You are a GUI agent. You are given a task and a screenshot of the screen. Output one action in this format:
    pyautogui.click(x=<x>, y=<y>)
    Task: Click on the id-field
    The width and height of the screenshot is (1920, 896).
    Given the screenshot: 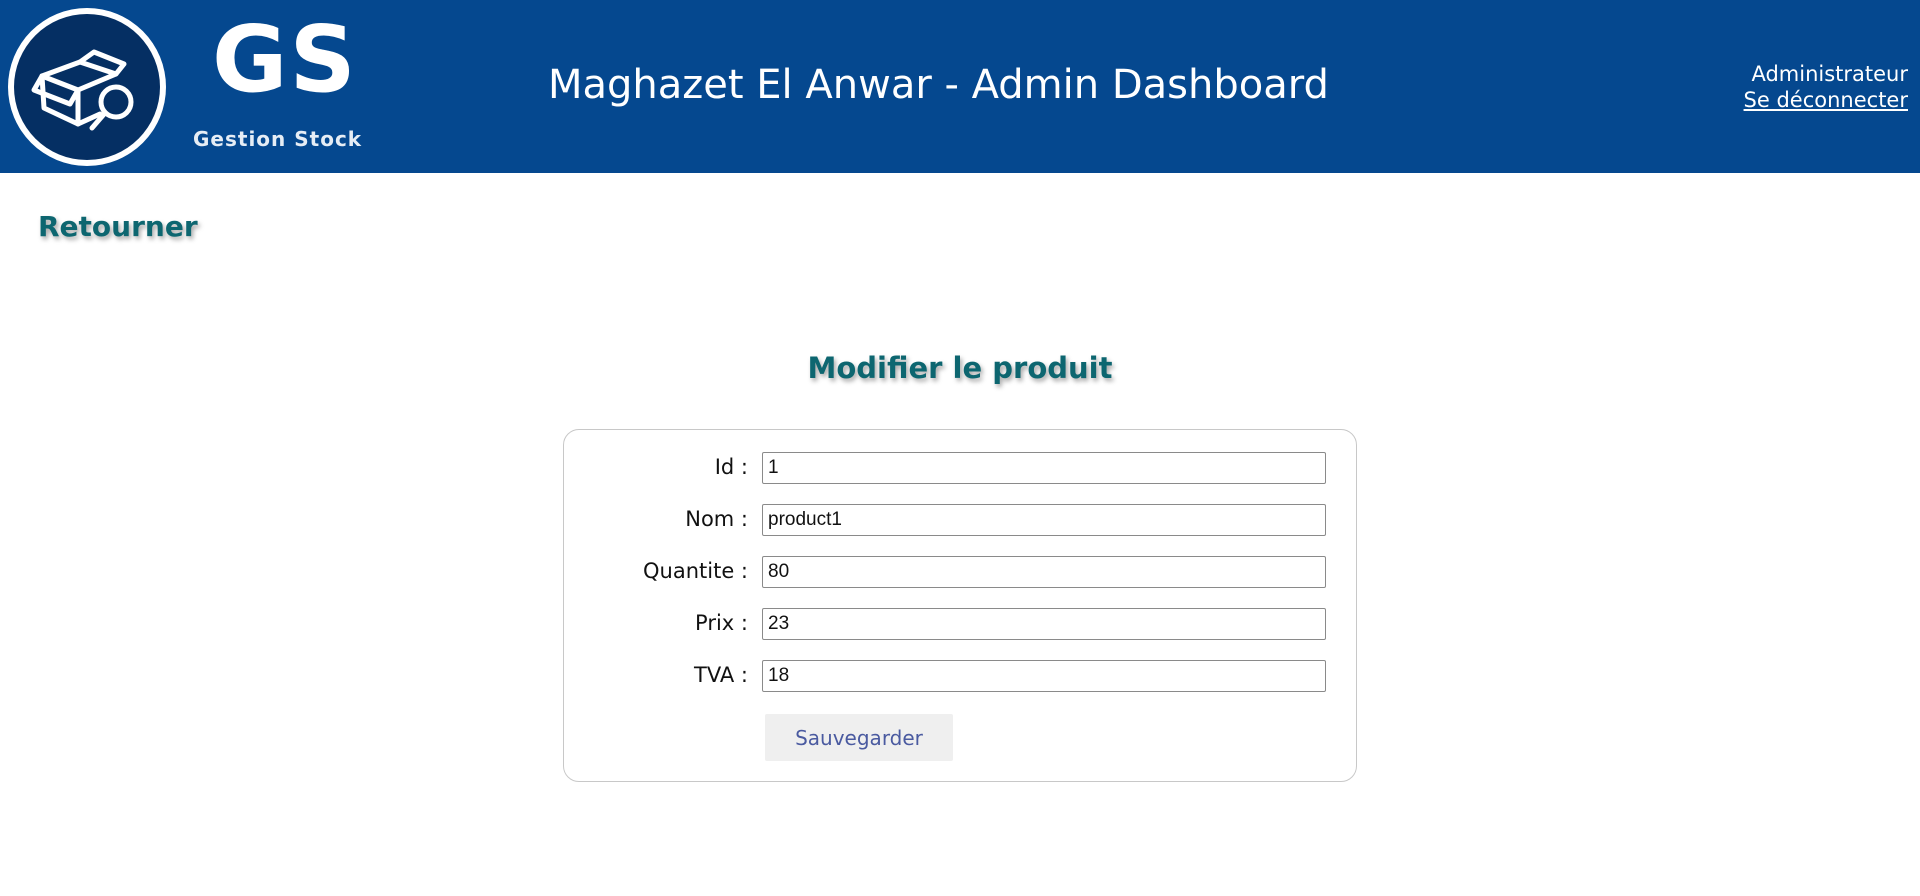 What is the action you would take?
    pyautogui.click(x=1044, y=468)
    